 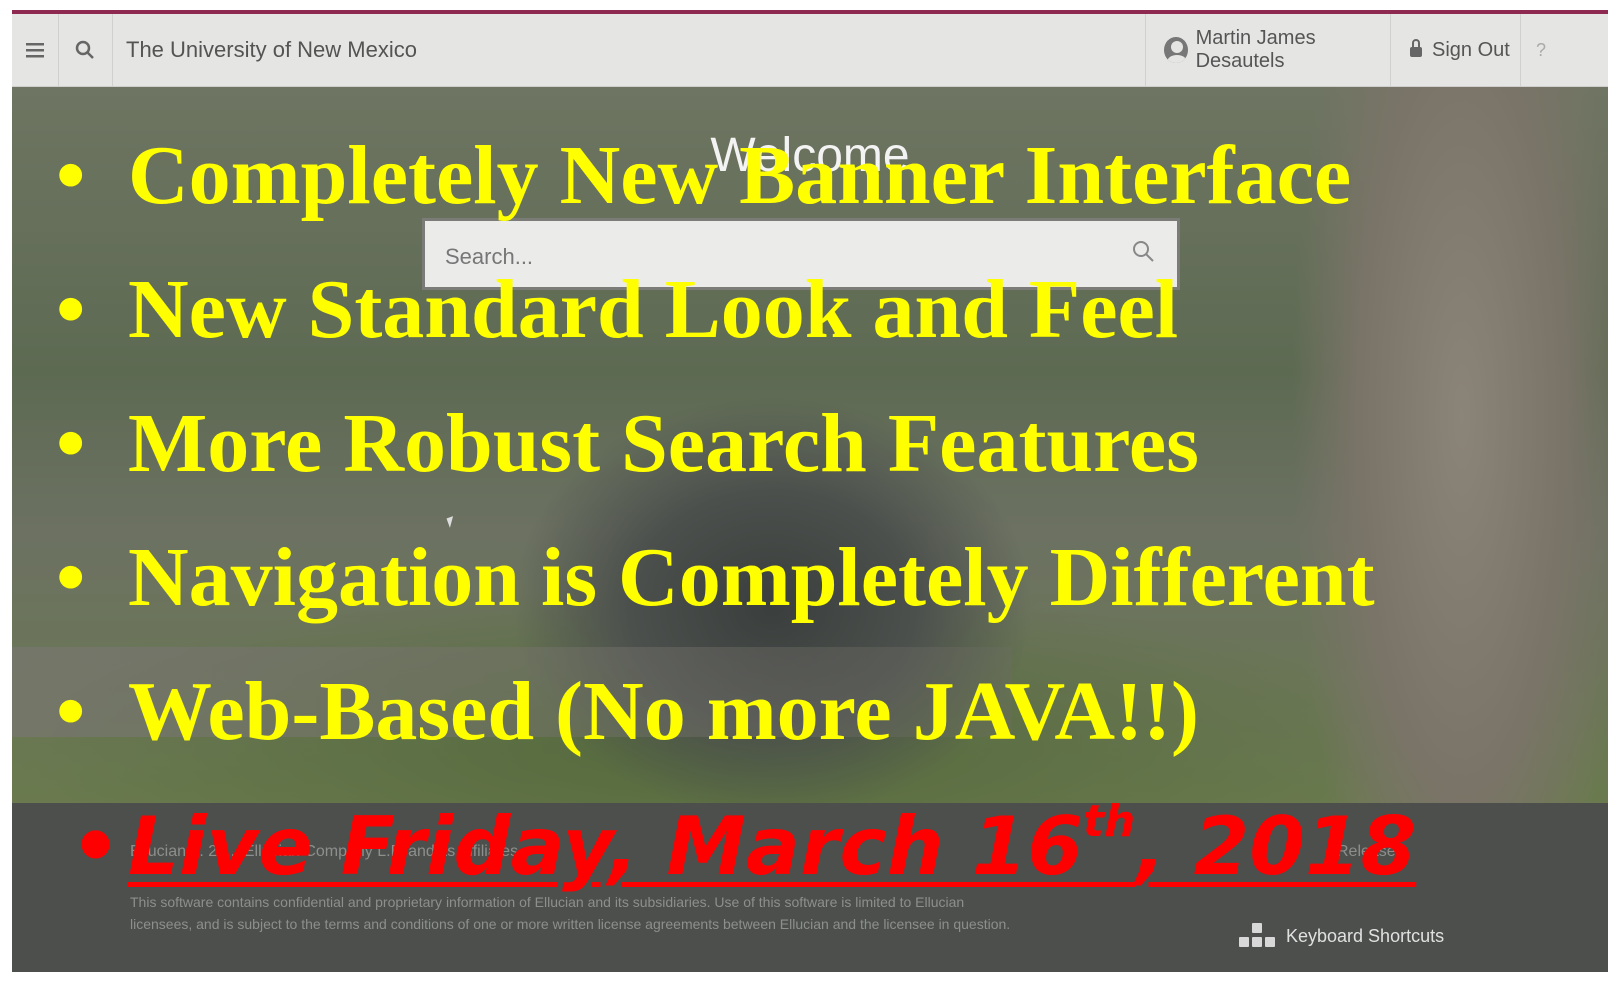 I want to click on welcome-title: Welcome, so click(x=810, y=155).